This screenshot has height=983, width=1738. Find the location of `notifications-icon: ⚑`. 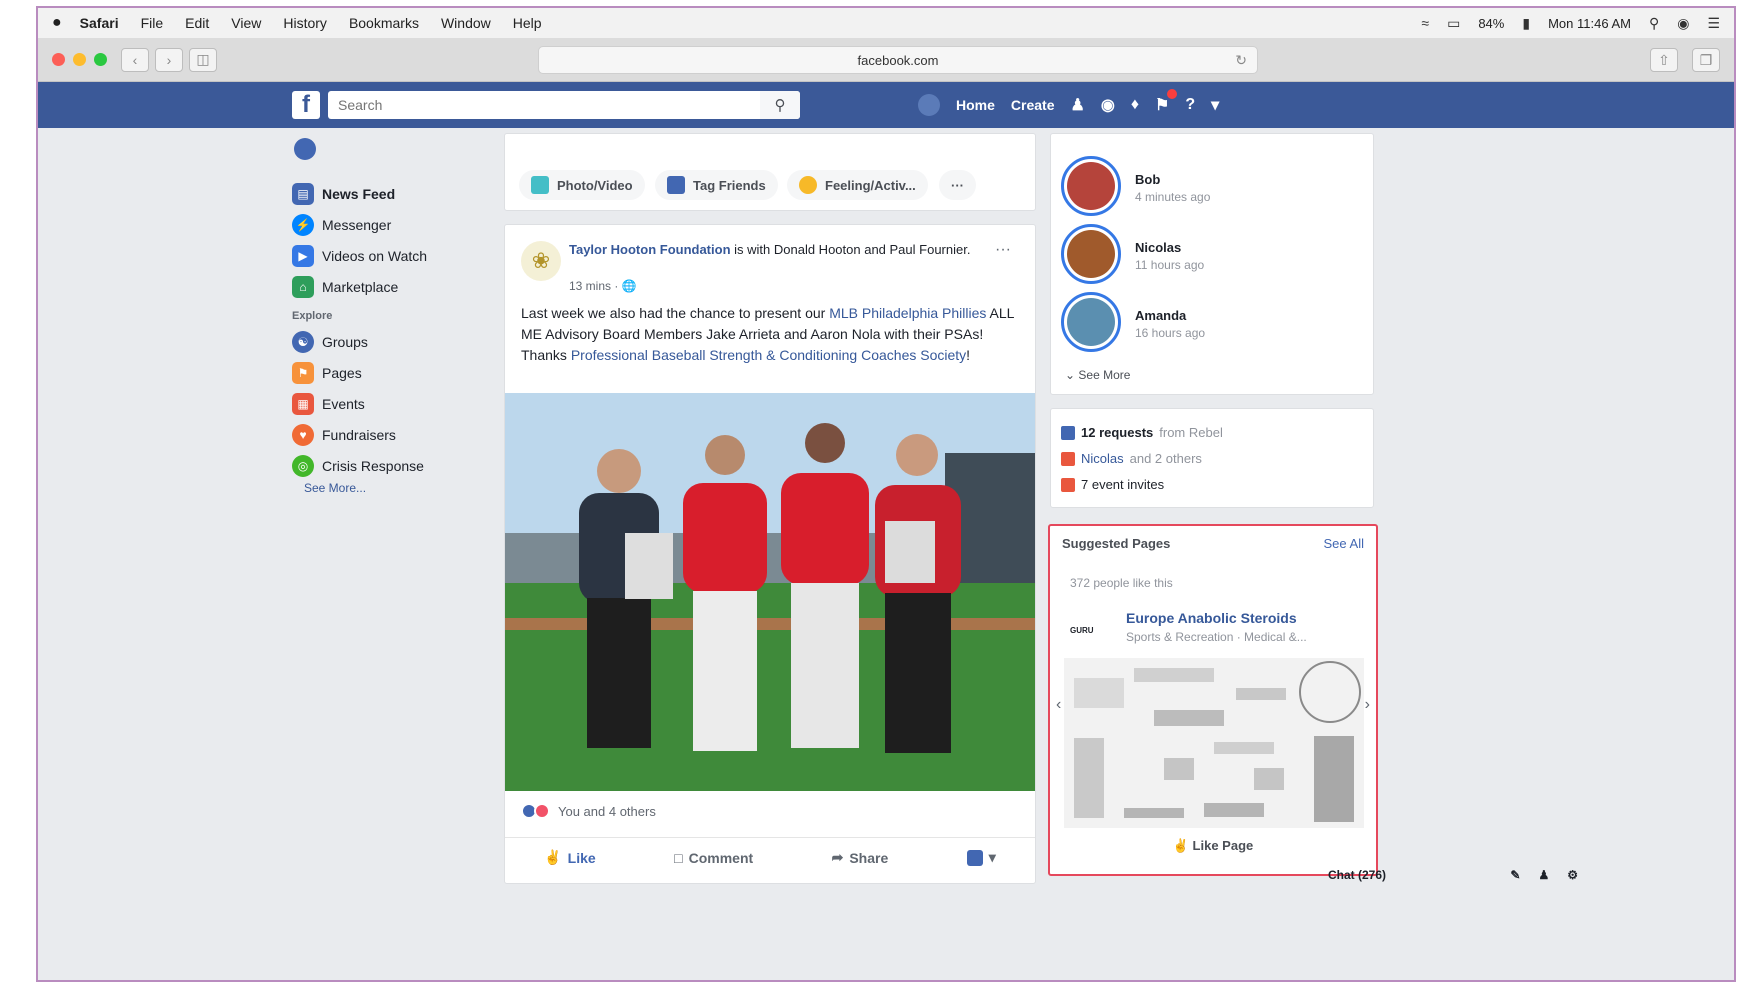

notifications-icon: ⚑ is located at coordinates (1166, 102).